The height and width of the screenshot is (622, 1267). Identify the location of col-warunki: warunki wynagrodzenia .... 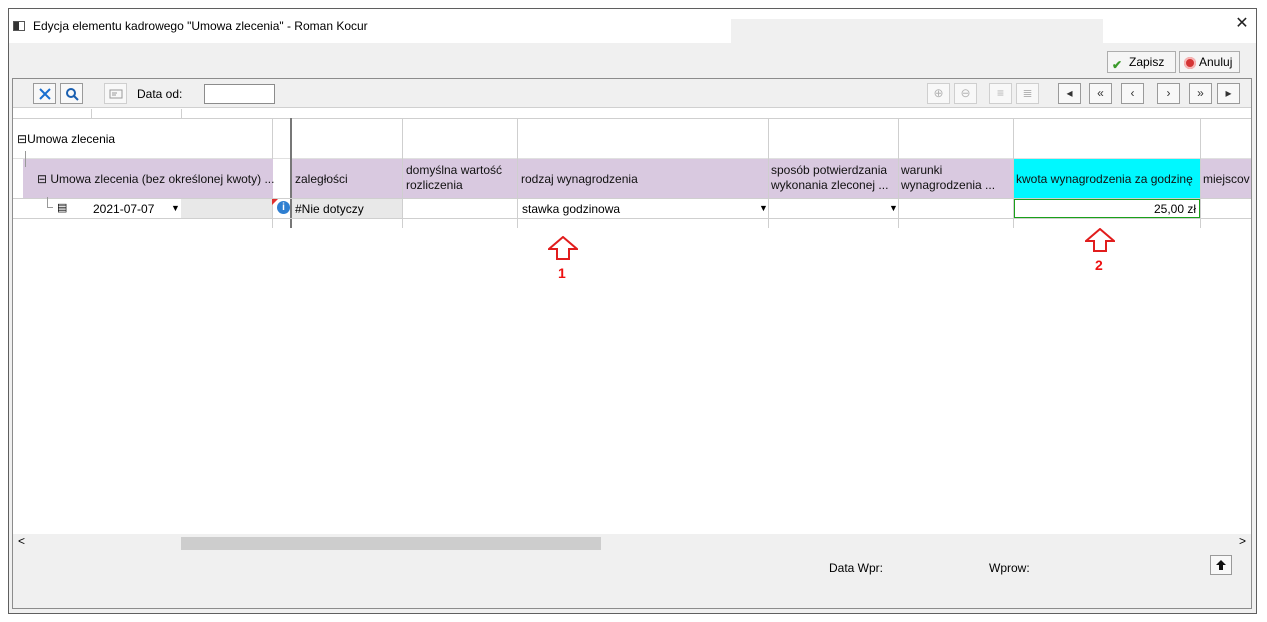
(956, 178).